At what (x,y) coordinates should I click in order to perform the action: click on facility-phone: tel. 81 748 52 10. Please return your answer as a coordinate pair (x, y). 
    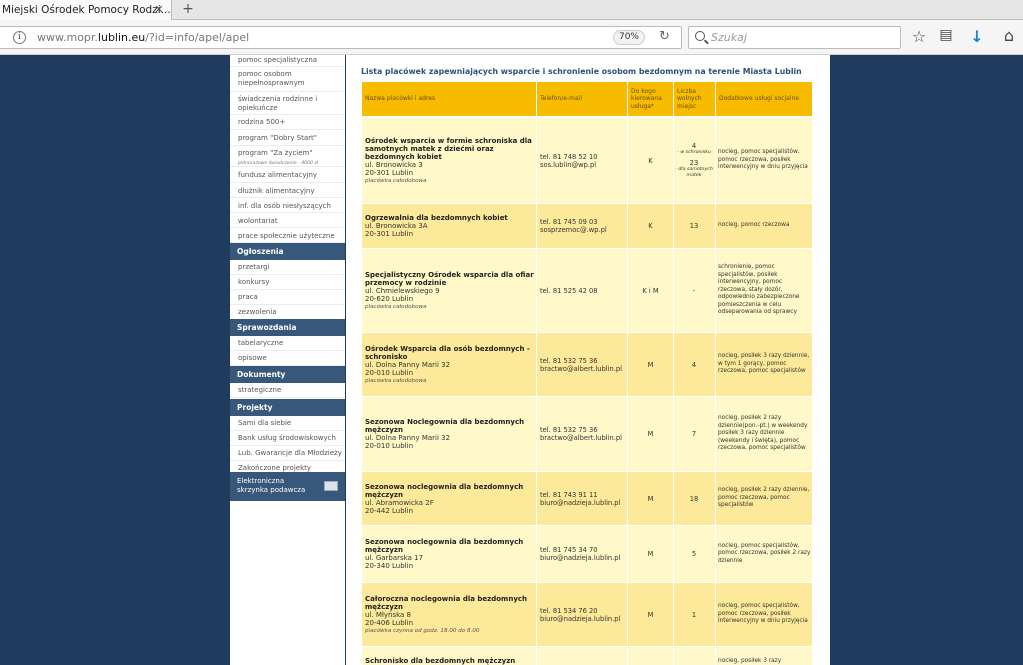
    Looking at the image, I should click on (569, 156).